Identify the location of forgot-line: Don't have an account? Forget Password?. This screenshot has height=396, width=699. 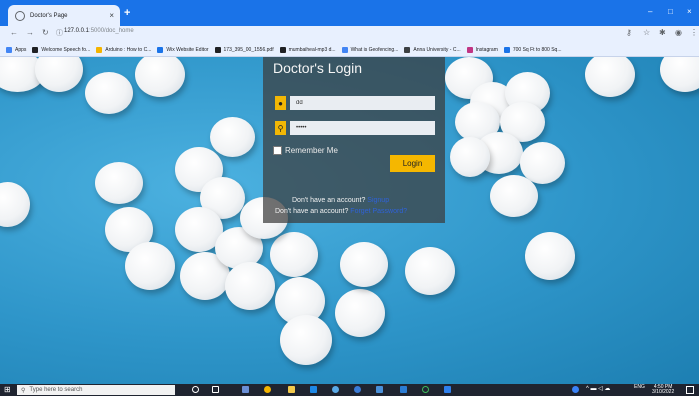
(341, 211).